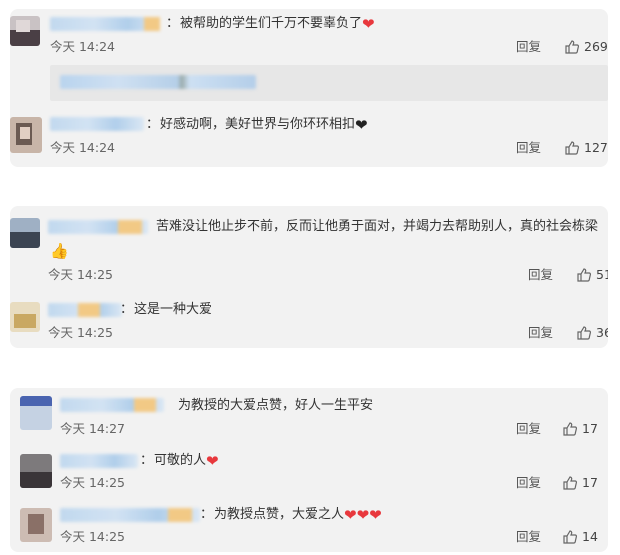  What do you see at coordinates (173, 309) in the screenshot?
I see `comment-text: 这是一种大爱` at bounding box center [173, 309].